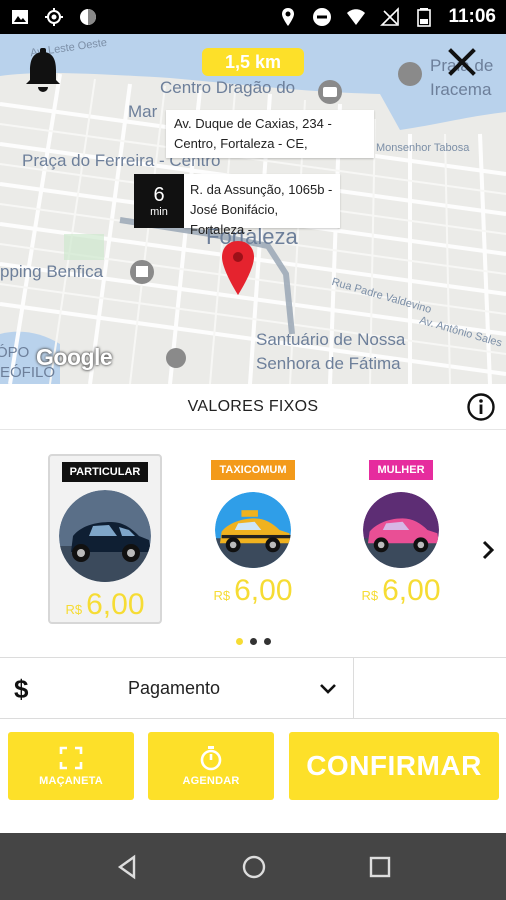 This screenshot has width=506, height=900. Describe the element at coordinates (253, 470) in the screenshot. I see `category-badge: TAXICOMUM` at that location.